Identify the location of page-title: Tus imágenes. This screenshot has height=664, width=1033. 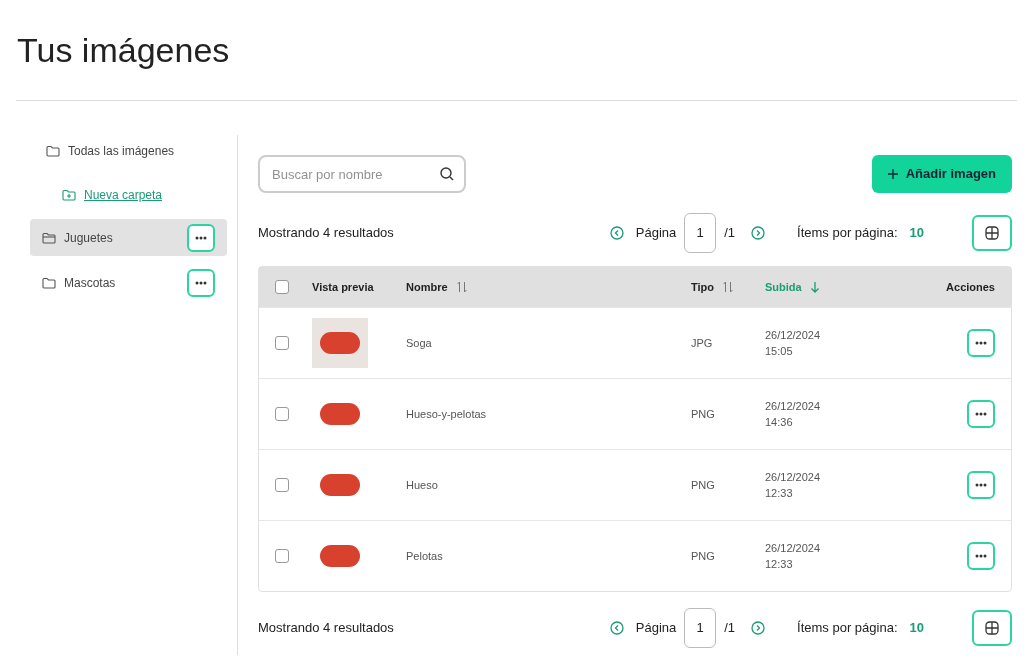
(123, 50).